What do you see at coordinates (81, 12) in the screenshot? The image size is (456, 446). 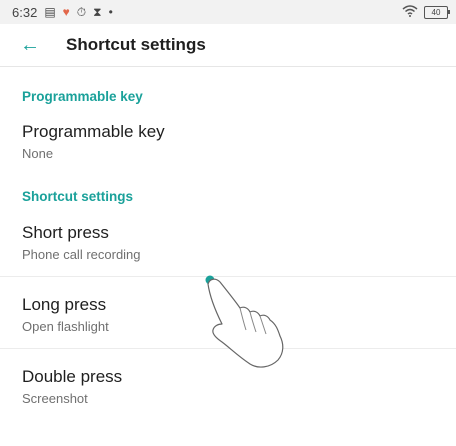 I see `timer-icon: ⏱` at bounding box center [81, 12].